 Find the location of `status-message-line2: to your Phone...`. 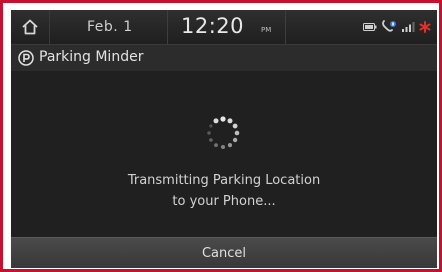

status-message-line2: to your Phone... is located at coordinates (224, 201).